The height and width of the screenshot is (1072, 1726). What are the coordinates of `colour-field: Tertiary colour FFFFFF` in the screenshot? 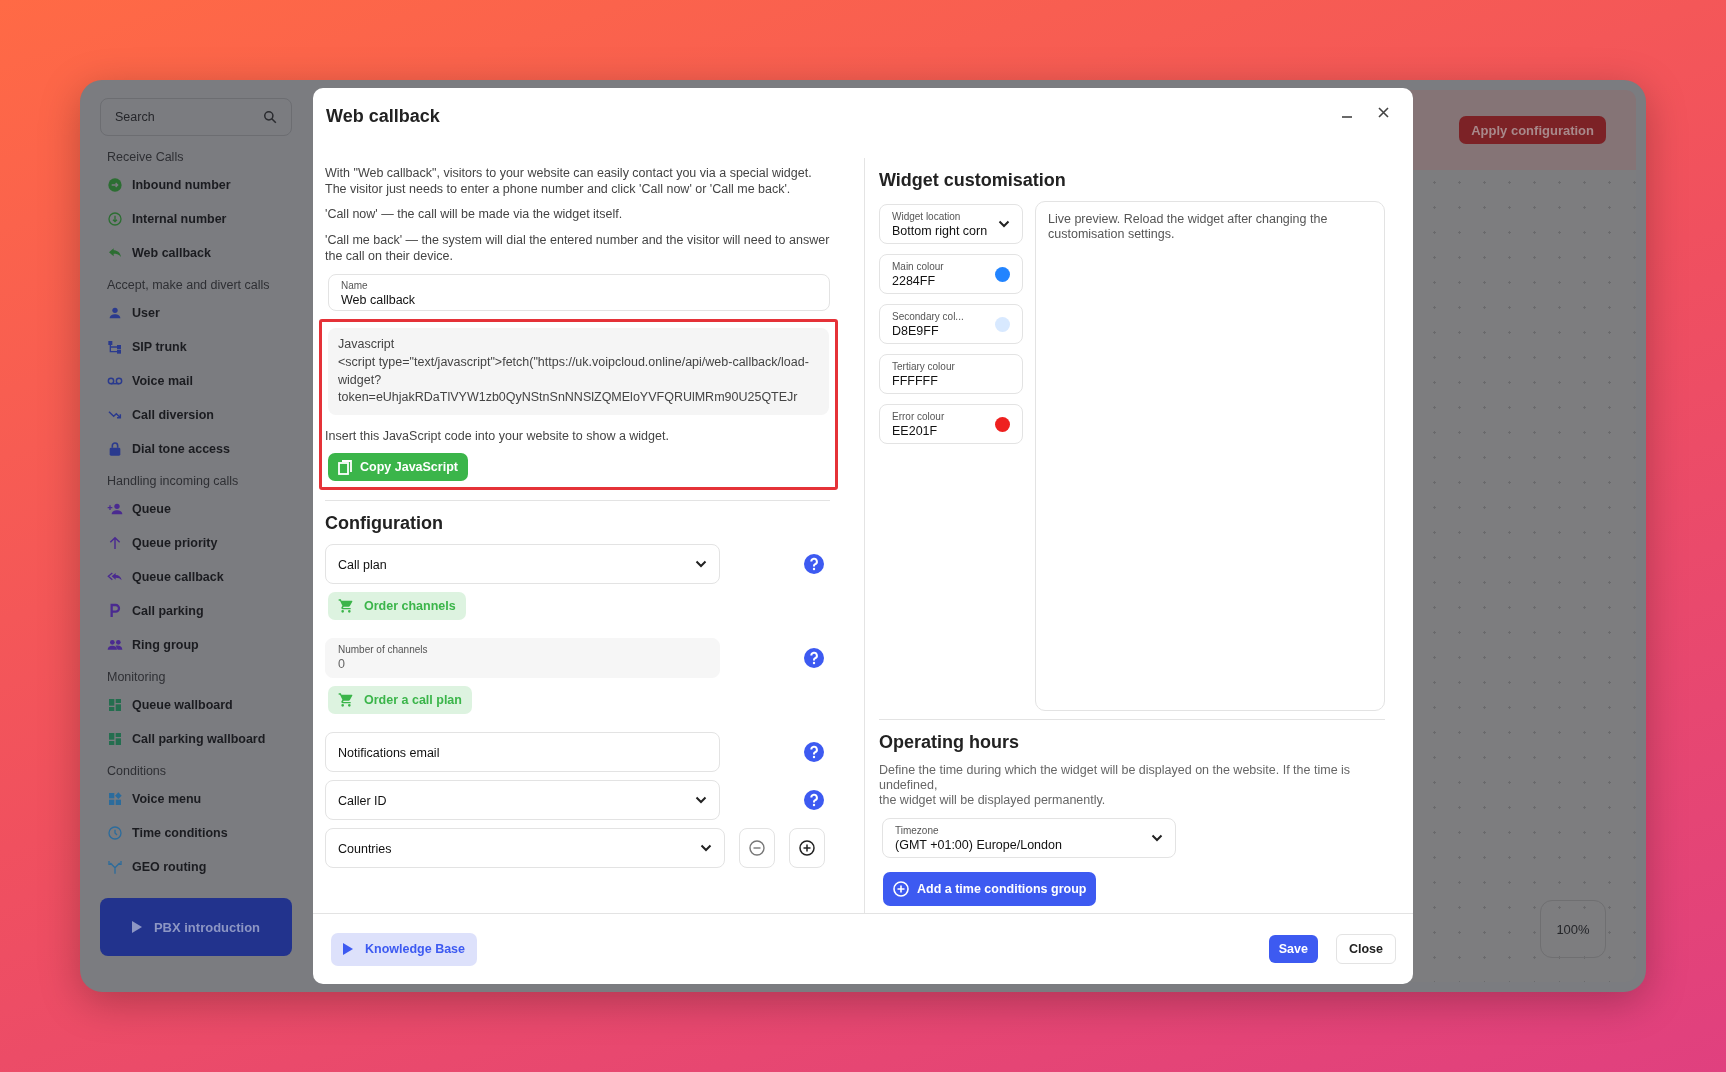 It's located at (951, 374).